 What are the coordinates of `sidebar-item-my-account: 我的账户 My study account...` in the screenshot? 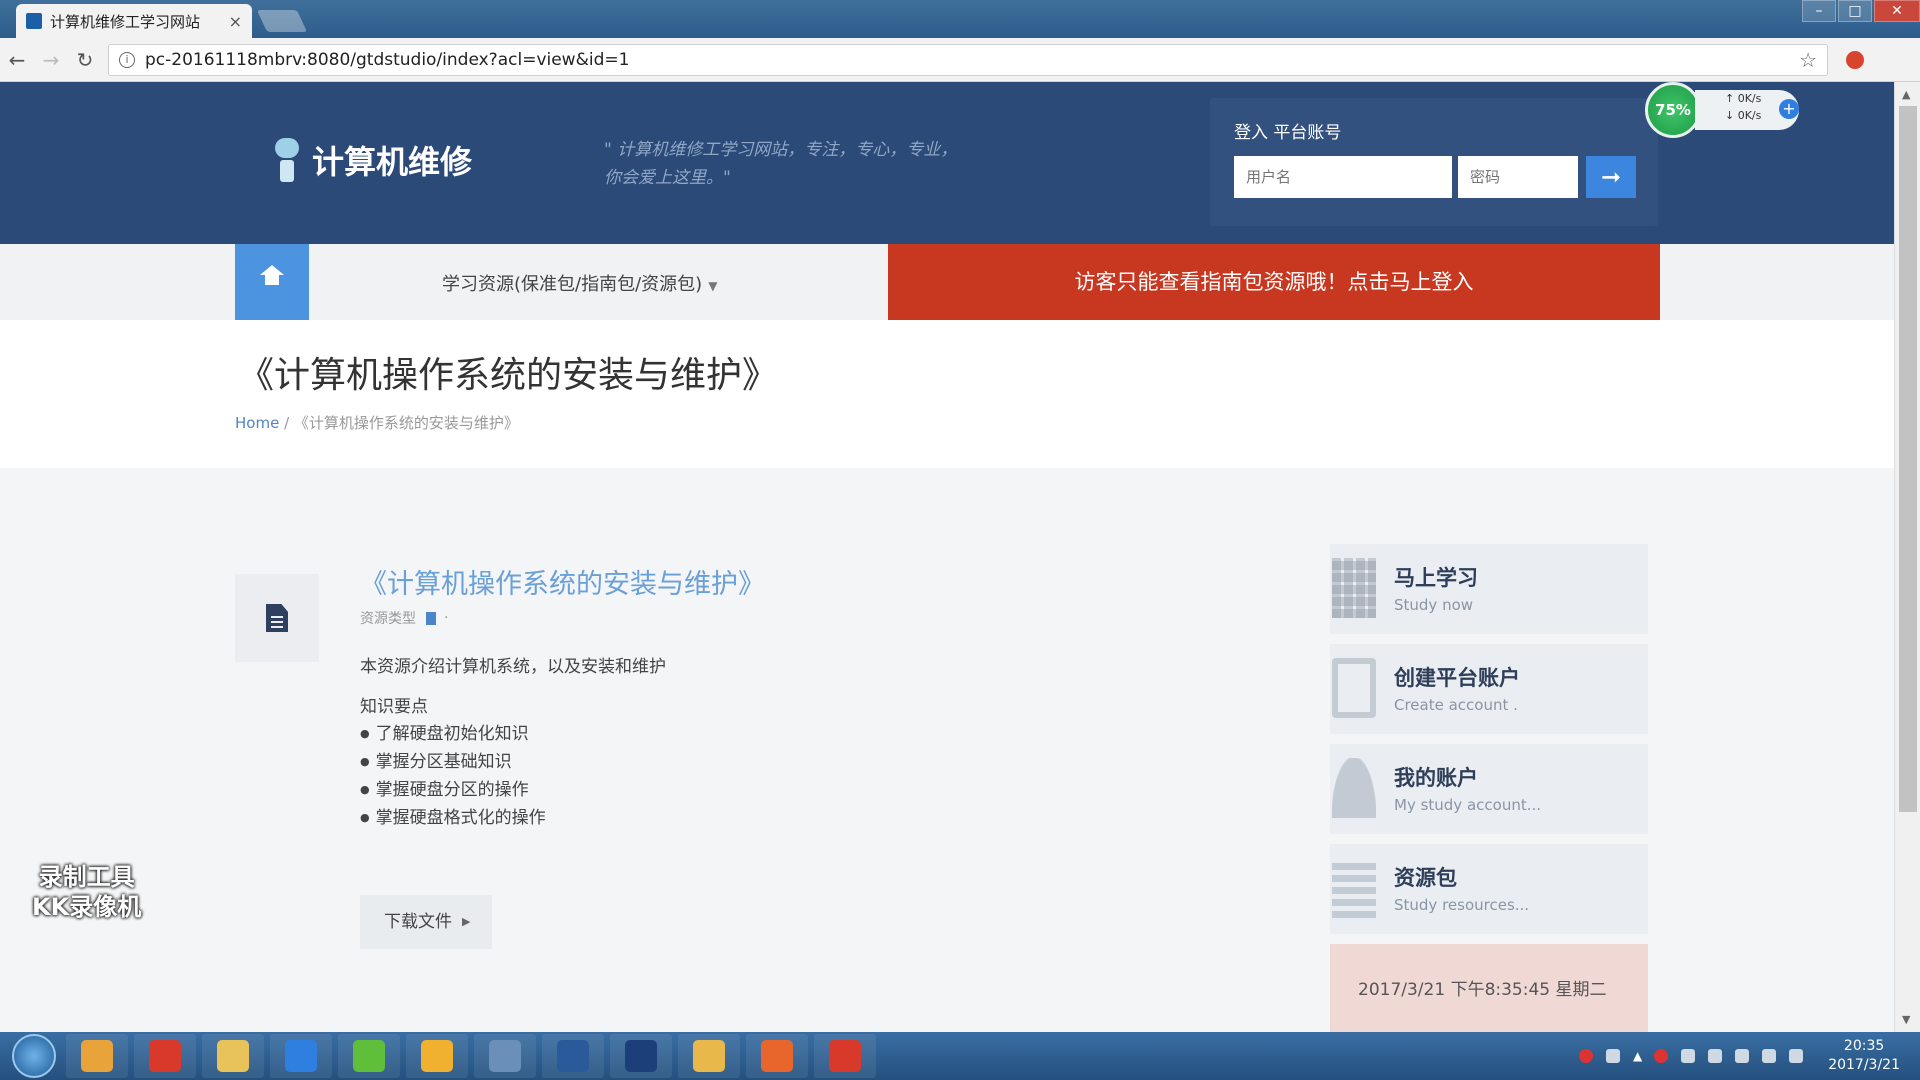 It's located at (1489, 789).